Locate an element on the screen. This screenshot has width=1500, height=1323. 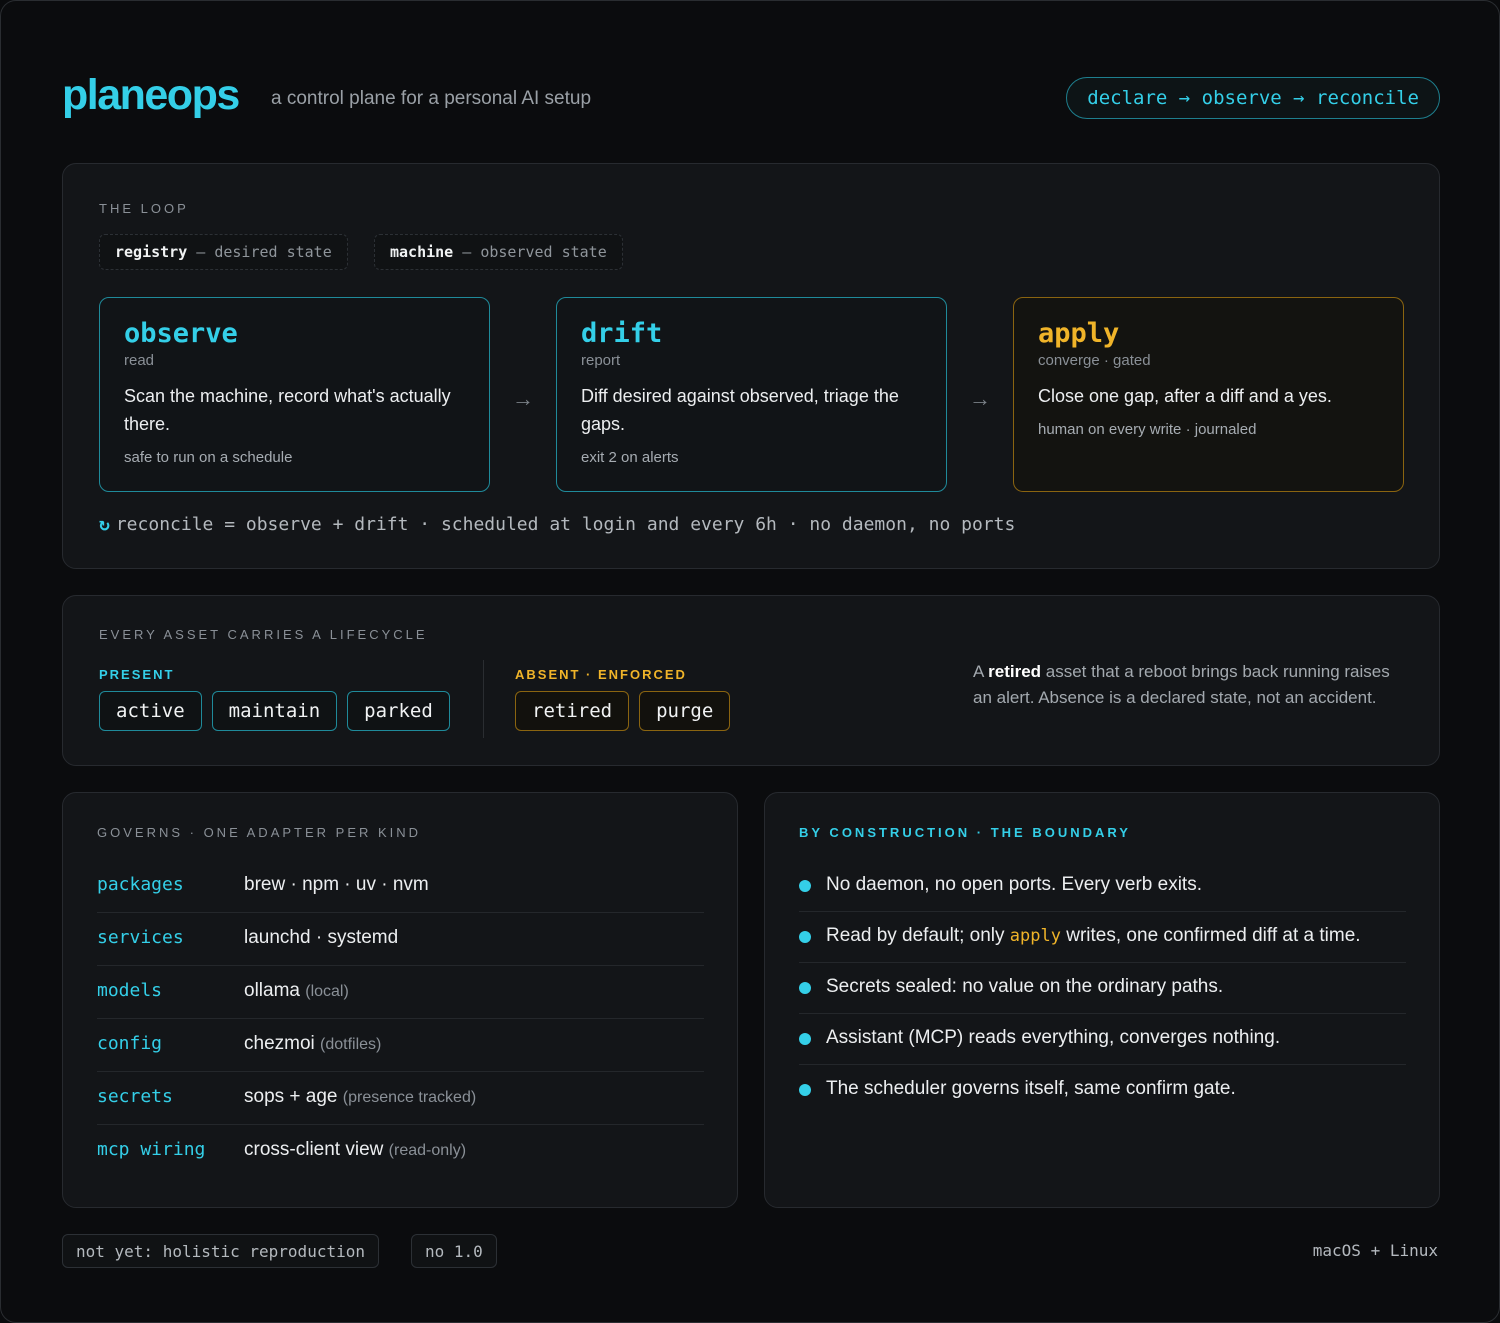
apply-keyword: apply is located at coordinates (1035, 936).